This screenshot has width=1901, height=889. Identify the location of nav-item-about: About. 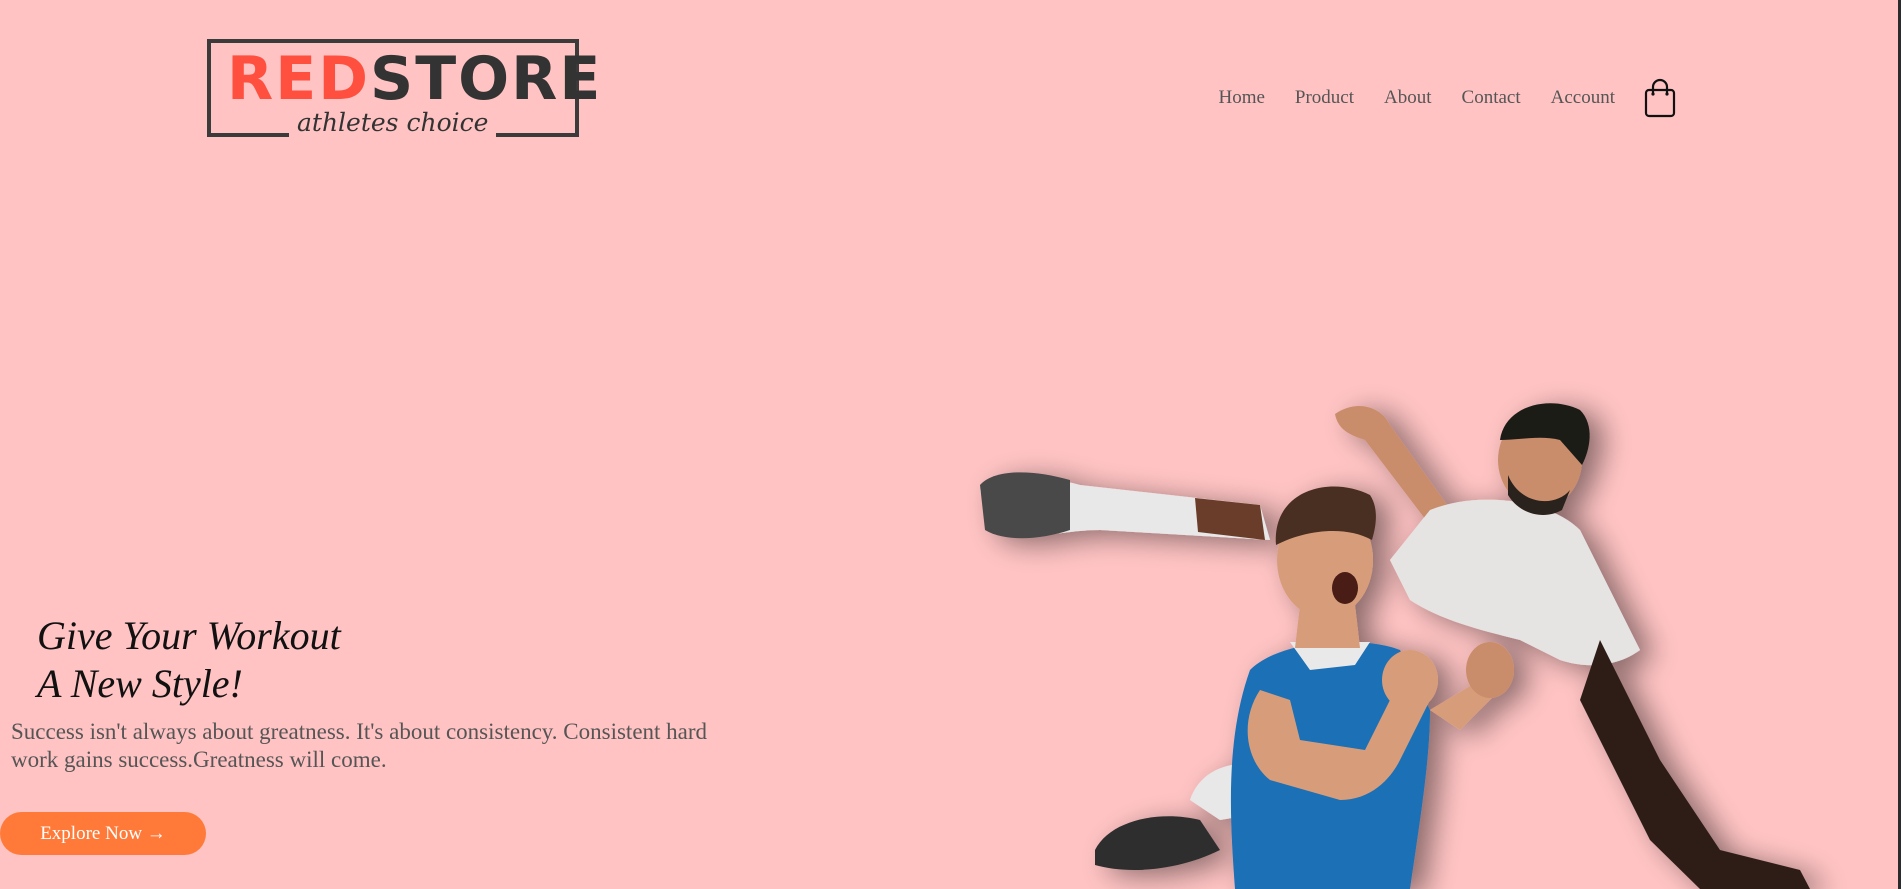
(1408, 98).